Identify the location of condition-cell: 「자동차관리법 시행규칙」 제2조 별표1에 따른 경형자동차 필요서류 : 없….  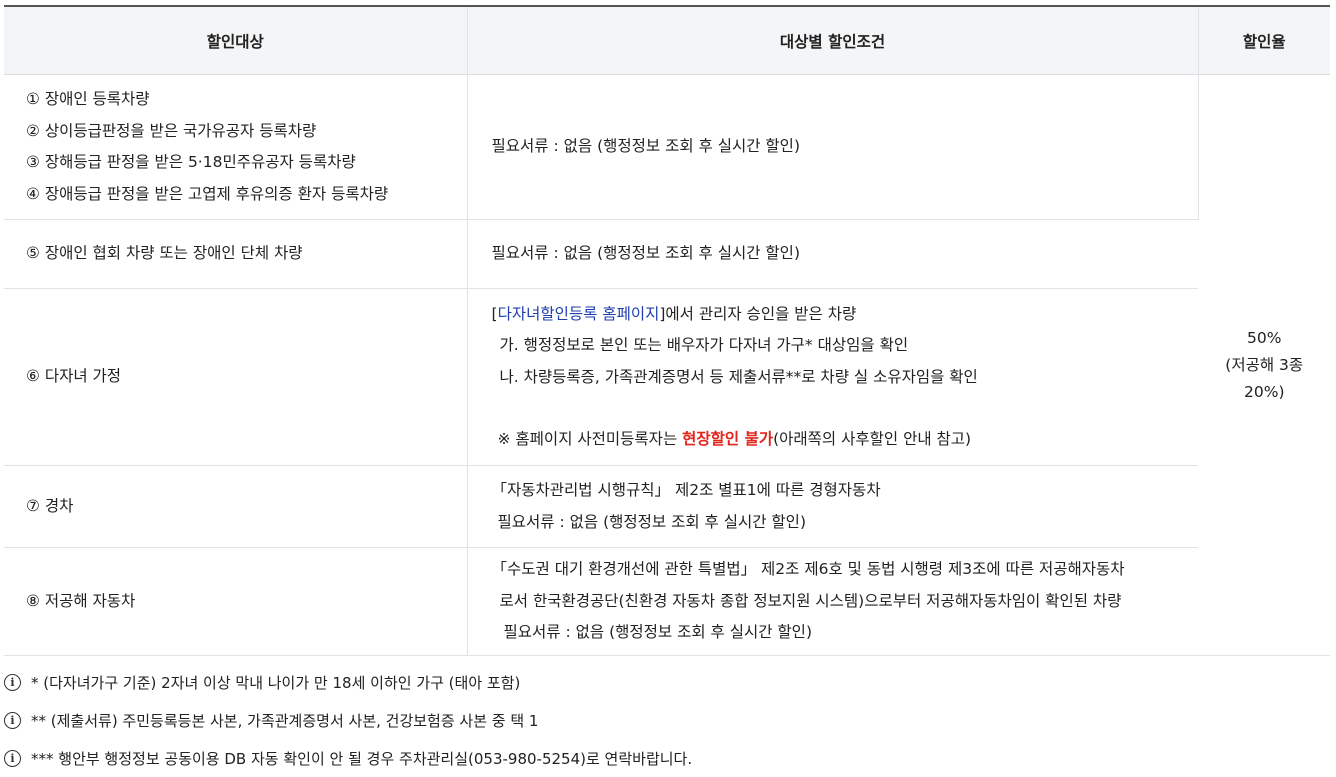
(832, 506).